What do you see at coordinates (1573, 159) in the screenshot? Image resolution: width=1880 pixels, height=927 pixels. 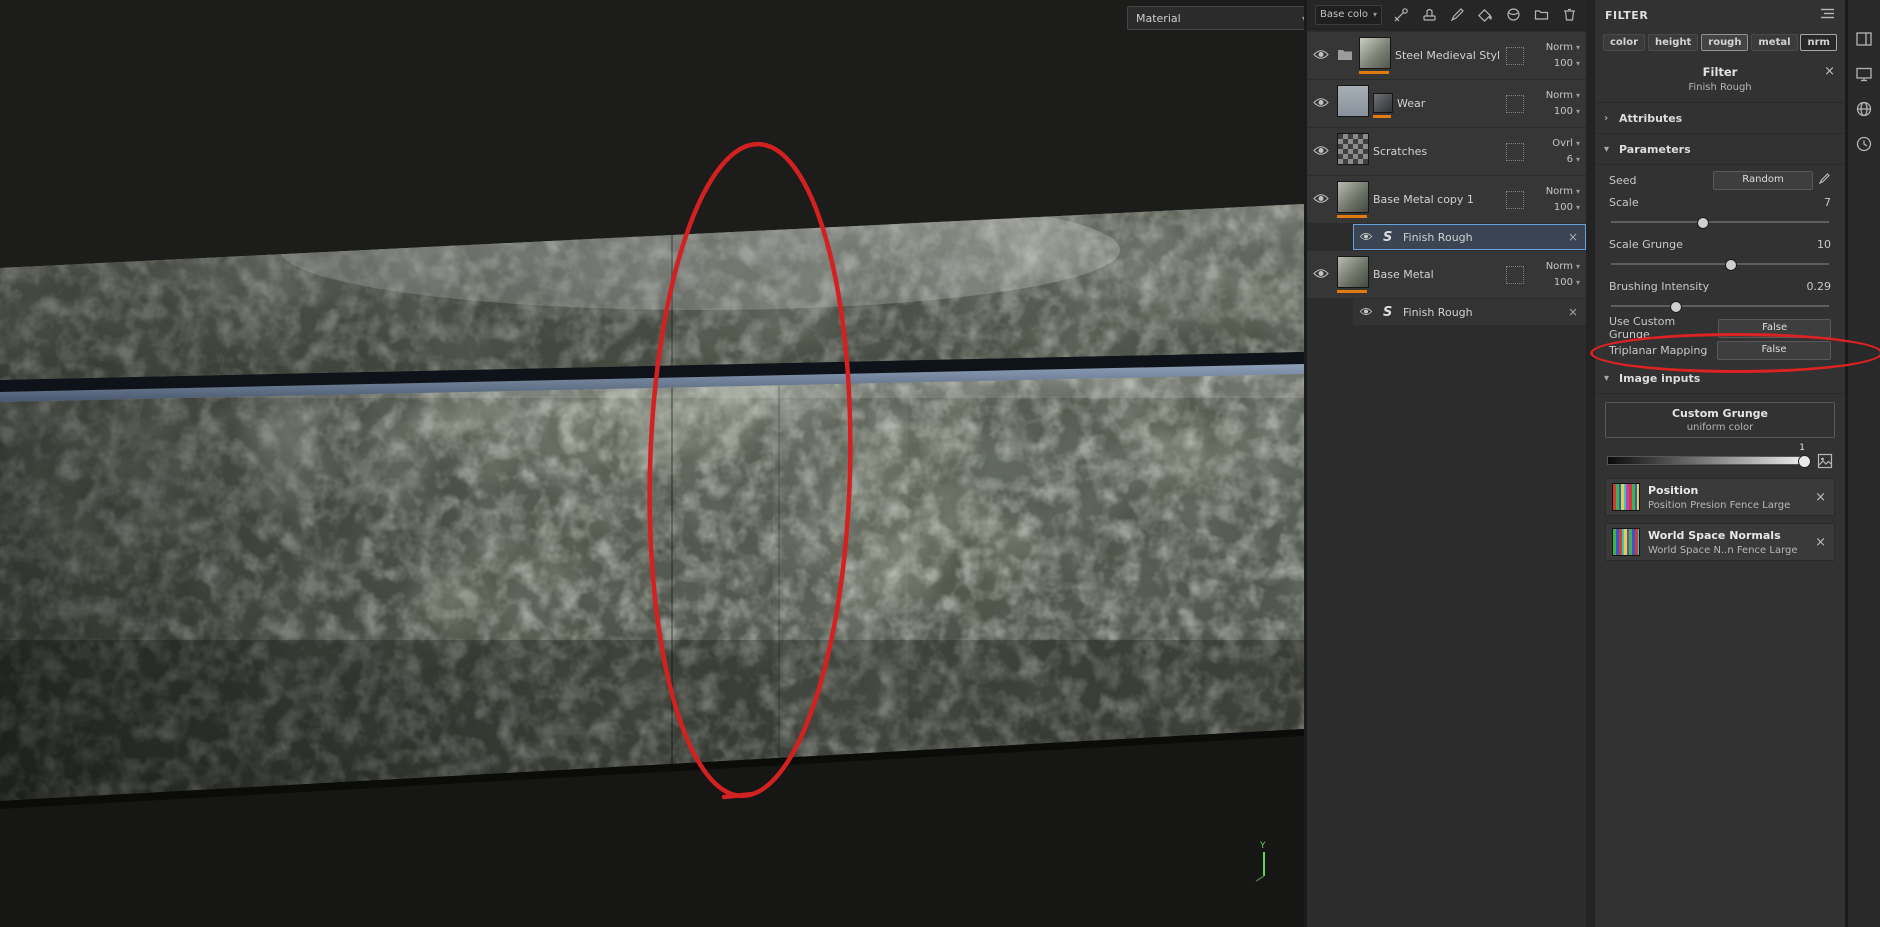 I see `opacity-dropdown: 6 ▾` at bounding box center [1573, 159].